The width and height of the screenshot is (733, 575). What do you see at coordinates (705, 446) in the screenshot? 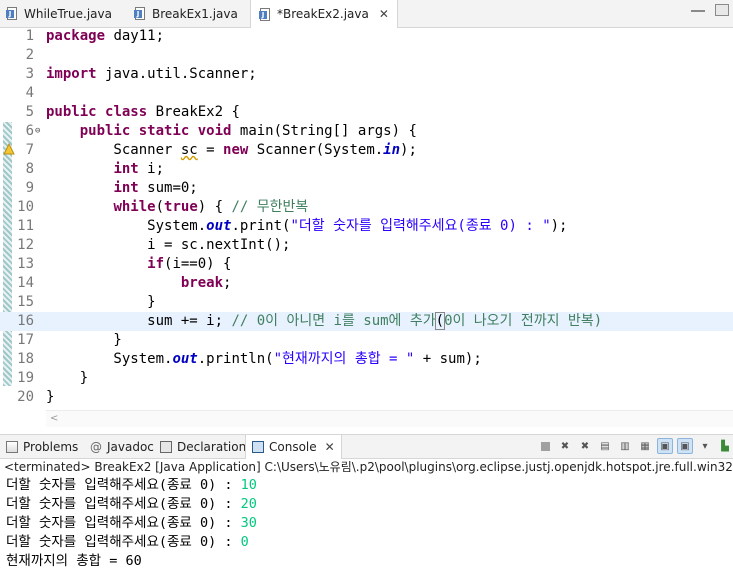
I see `pin-console-icon: ▾` at bounding box center [705, 446].